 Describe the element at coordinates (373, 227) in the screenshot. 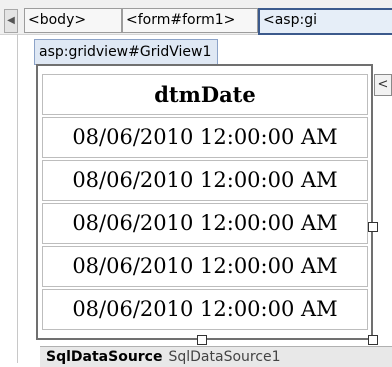

I see `resize-handle-right` at that location.